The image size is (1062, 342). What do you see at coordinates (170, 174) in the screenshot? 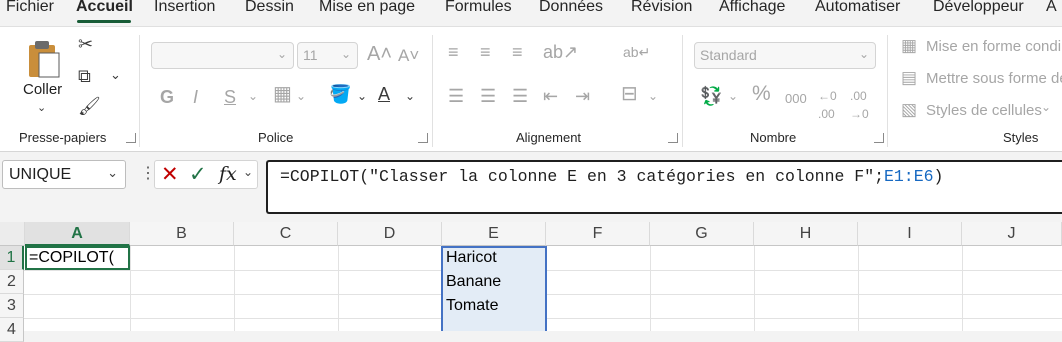
I see `cancel-icon: ✕` at bounding box center [170, 174].